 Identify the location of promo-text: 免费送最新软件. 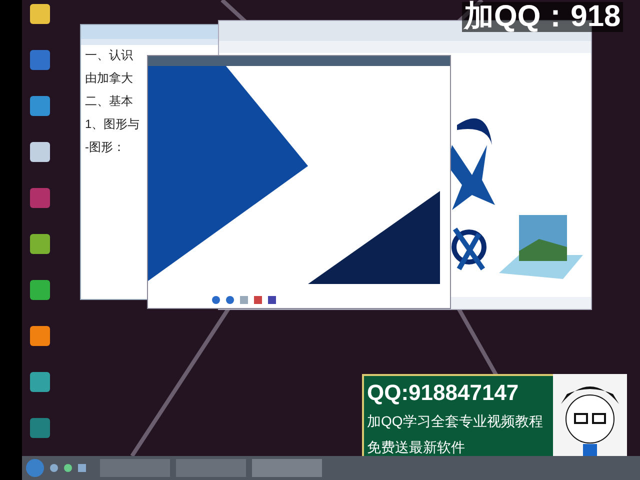
(416, 447).